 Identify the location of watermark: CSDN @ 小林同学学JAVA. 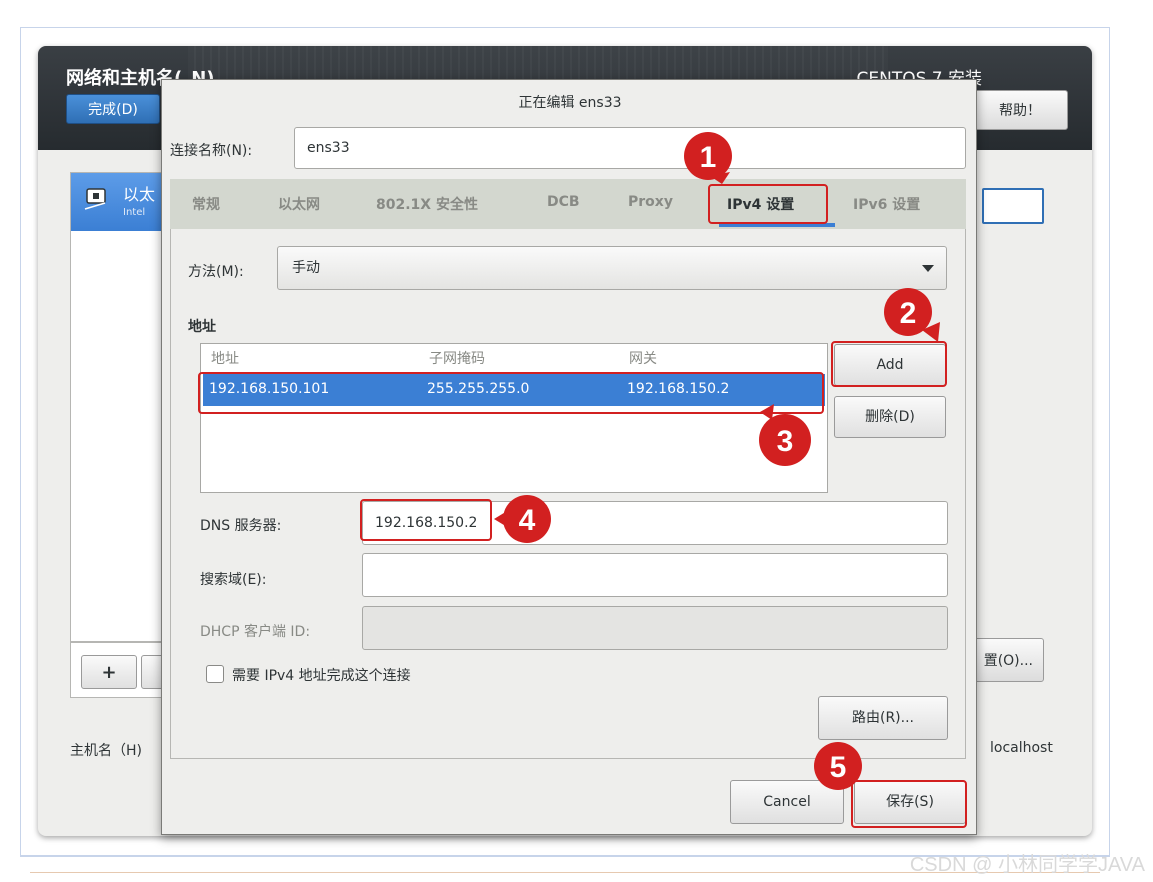
(1027, 865).